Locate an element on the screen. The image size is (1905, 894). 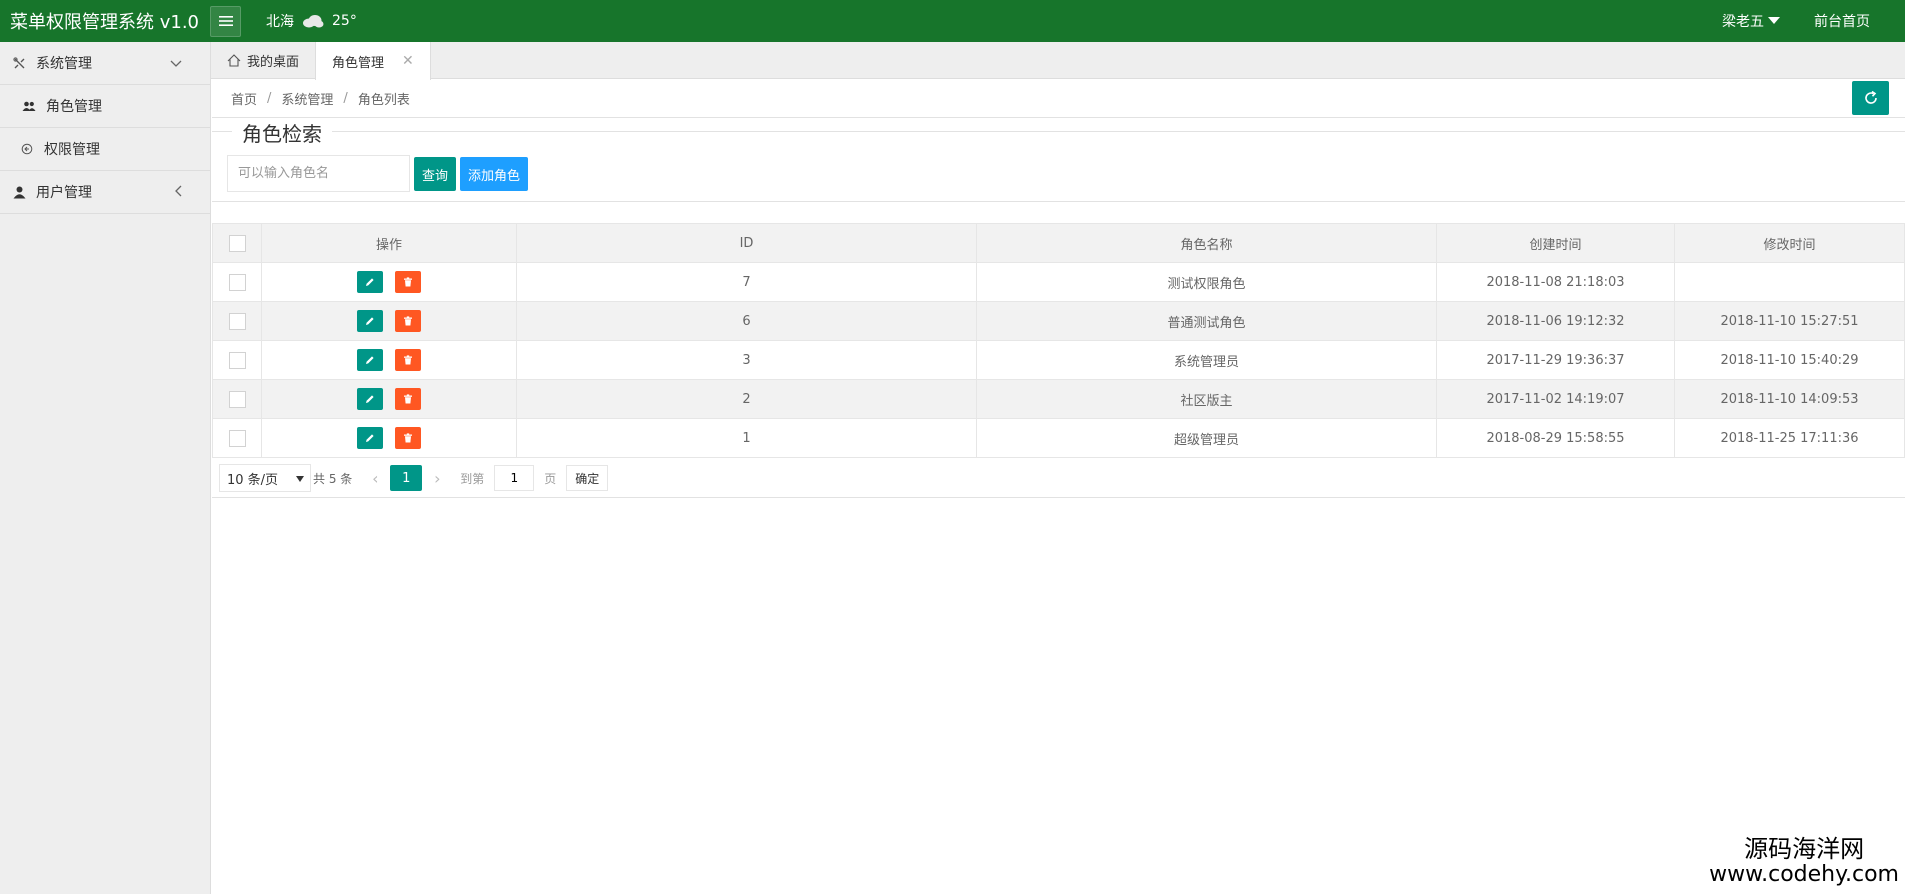
cell-id: 6 is located at coordinates (746, 321).